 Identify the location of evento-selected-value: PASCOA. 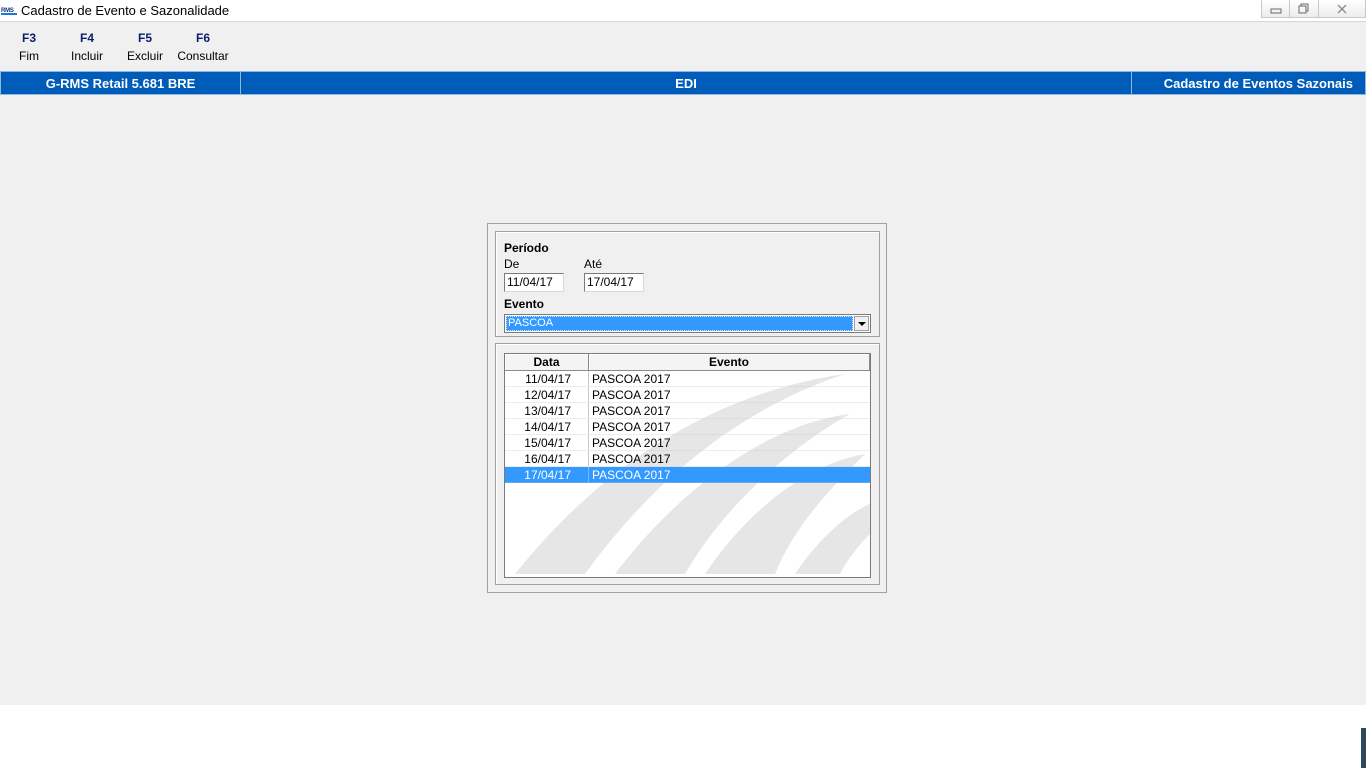
(679, 323).